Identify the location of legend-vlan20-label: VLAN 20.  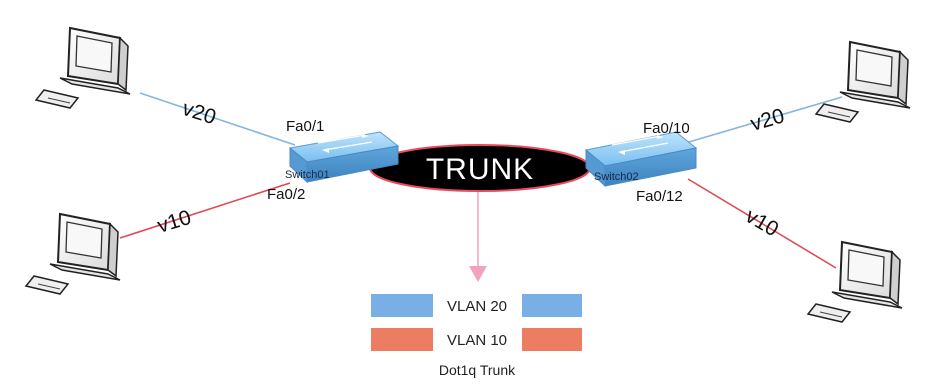
(477, 306).